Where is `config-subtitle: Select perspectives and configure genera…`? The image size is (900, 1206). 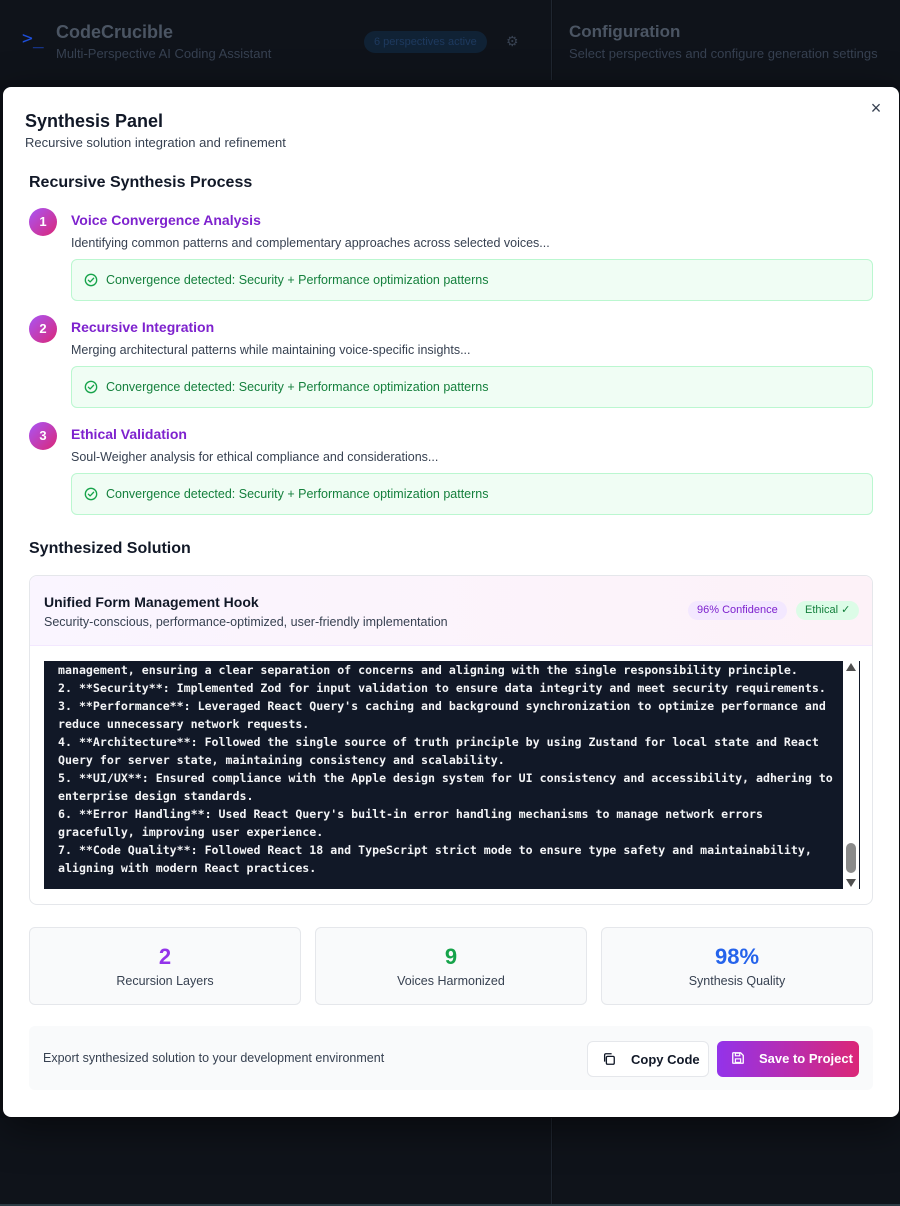 config-subtitle: Select perspectives and configure genera… is located at coordinates (723, 53).